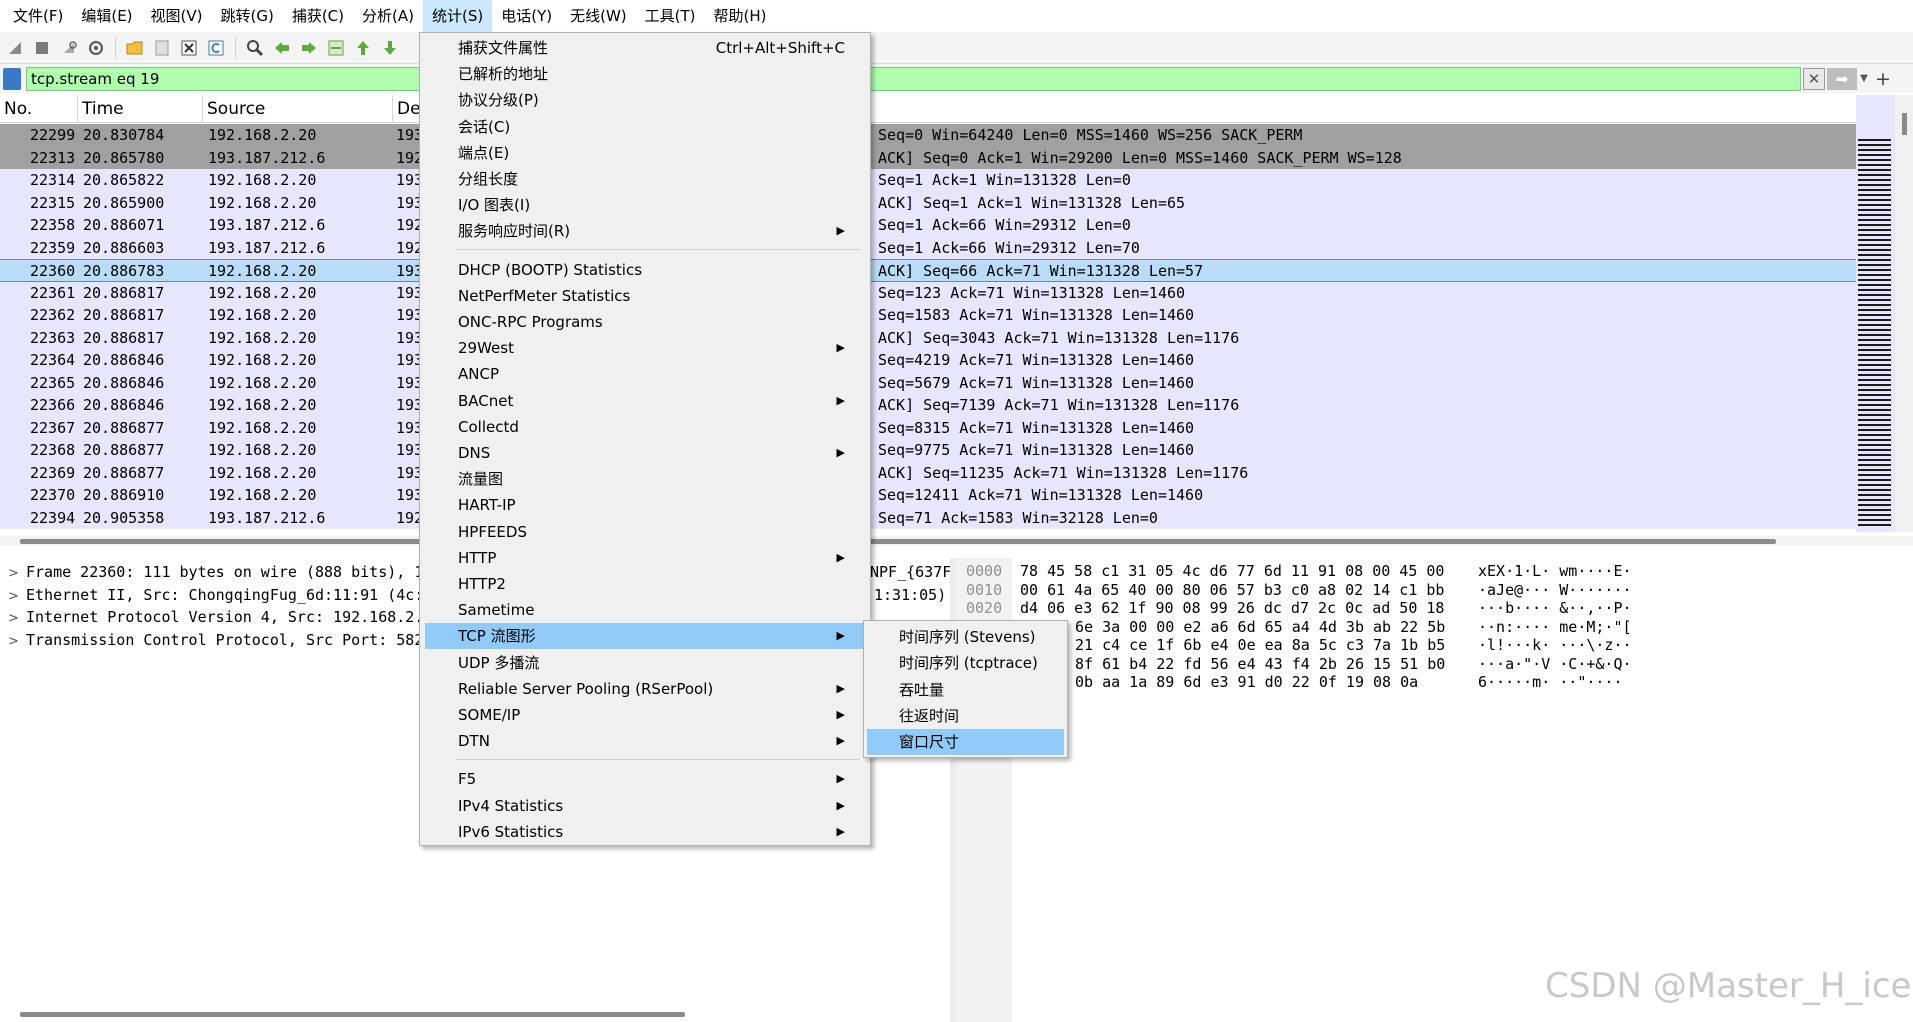 Image resolution: width=1913 pixels, height=1022 pixels. I want to click on go-first-packet-icon, so click(363, 48).